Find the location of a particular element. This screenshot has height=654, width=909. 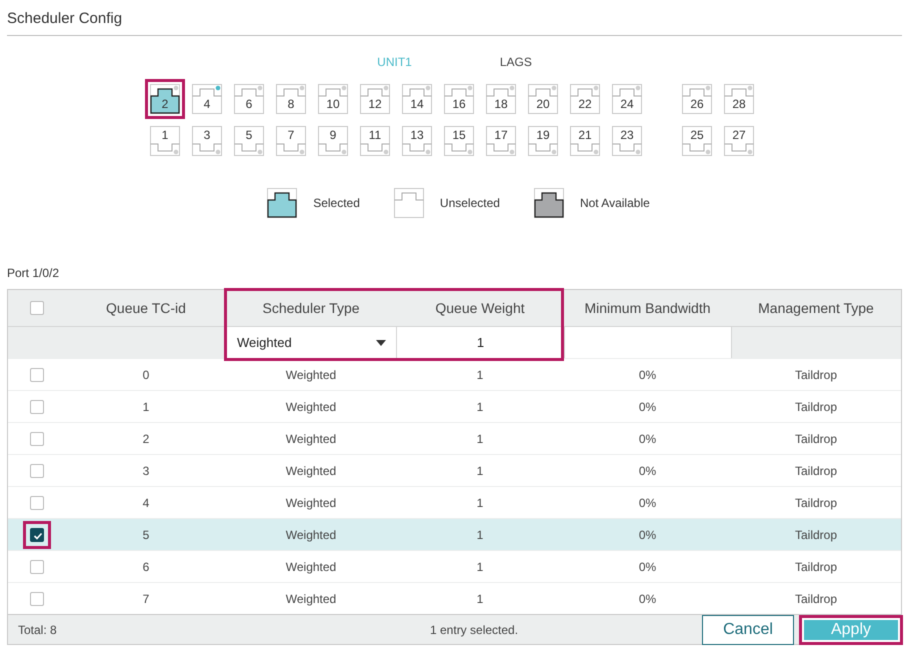

cancel-button: Cancel is located at coordinates (748, 629).